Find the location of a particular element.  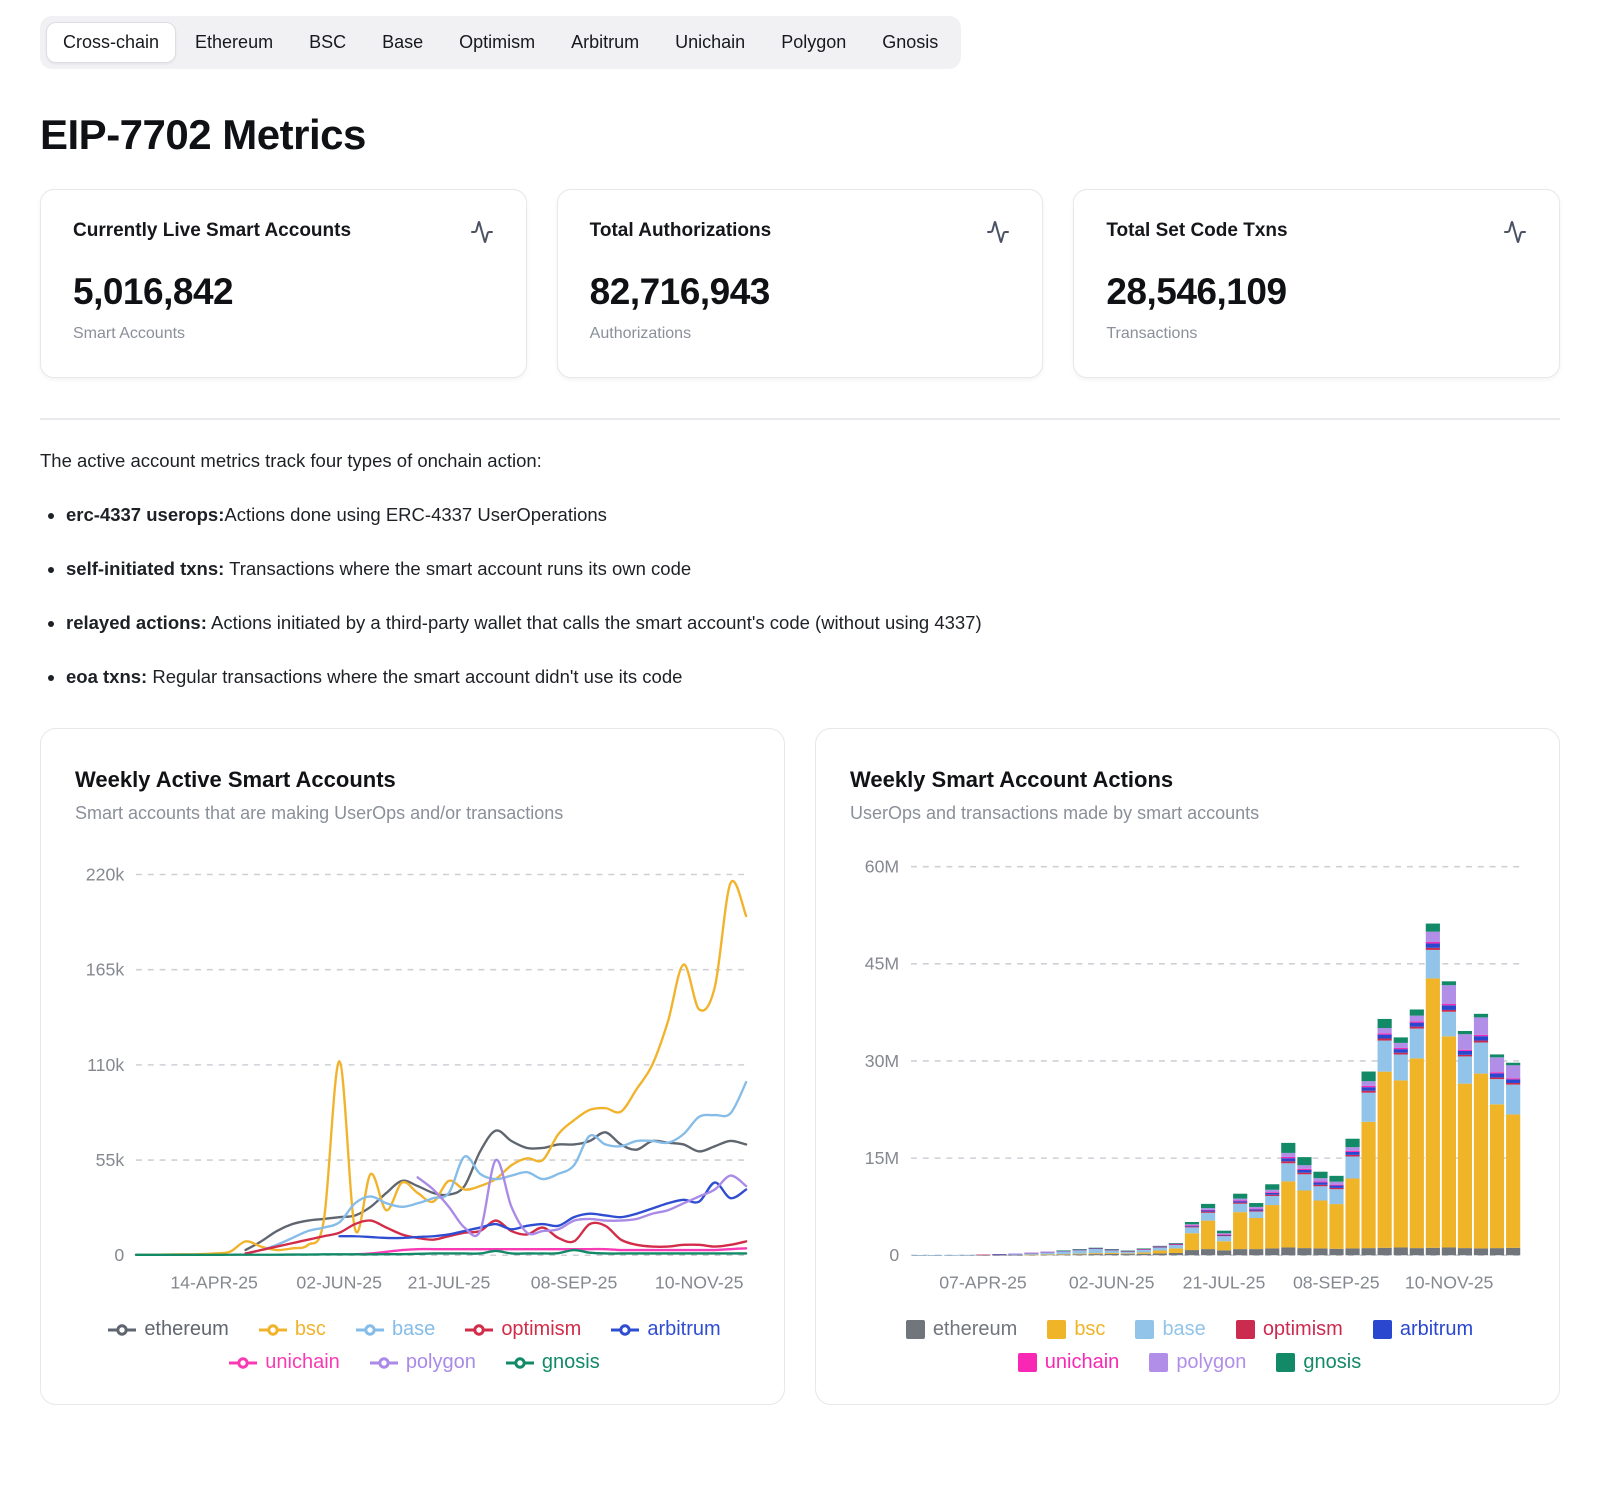

svg-text: 21-JUL-25 is located at coordinates (449, 1283).